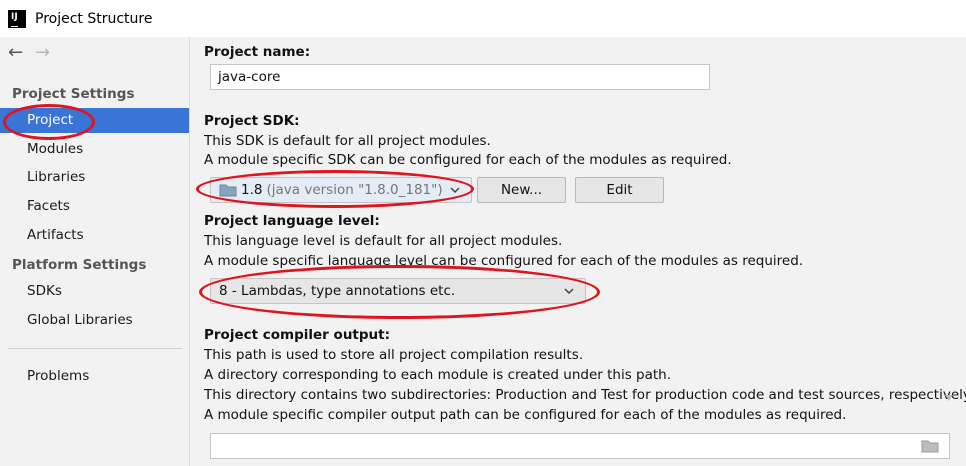 The height and width of the screenshot is (466, 966). Describe the element at coordinates (337, 291) in the screenshot. I see `language-level-value: 8 - Lambdas, type annotations etc.` at that location.